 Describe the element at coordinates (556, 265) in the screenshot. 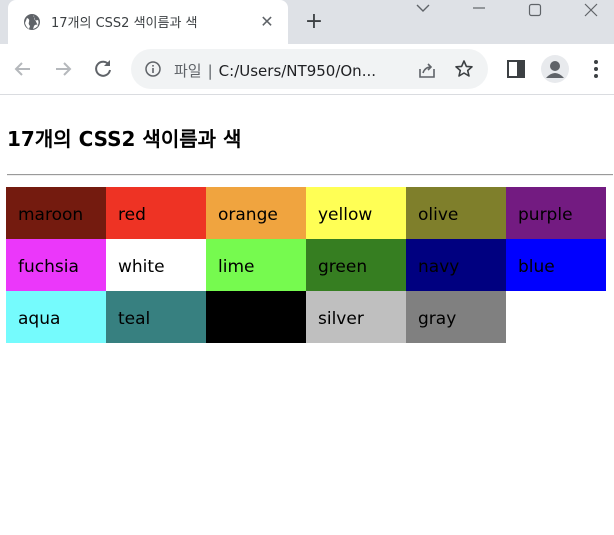

I see `color-swatch: blue` at that location.